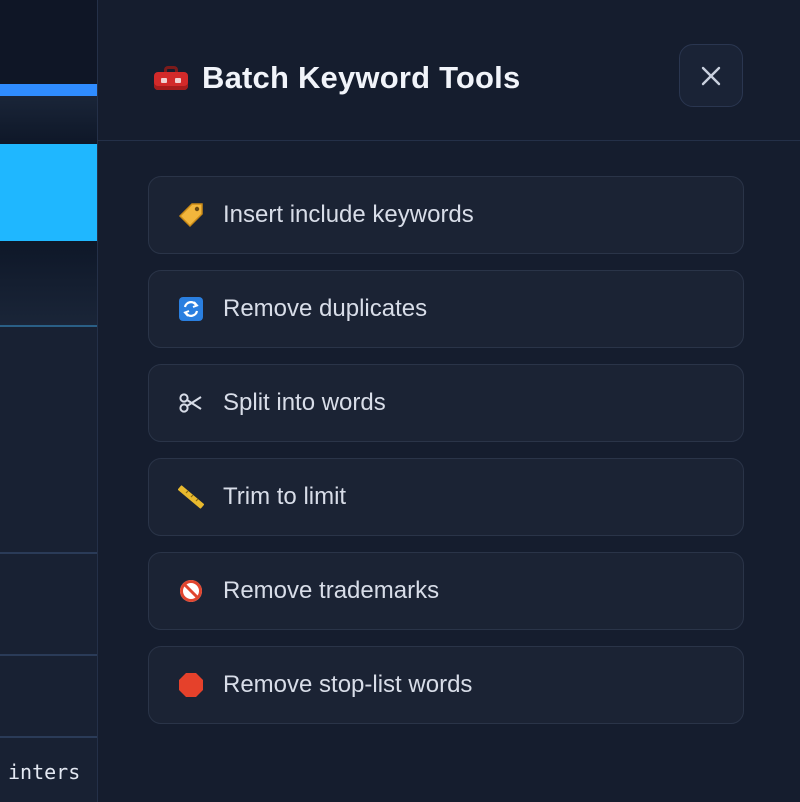 The height and width of the screenshot is (802, 800). I want to click on tool-label: Insert include keywords, so click(348, 214).